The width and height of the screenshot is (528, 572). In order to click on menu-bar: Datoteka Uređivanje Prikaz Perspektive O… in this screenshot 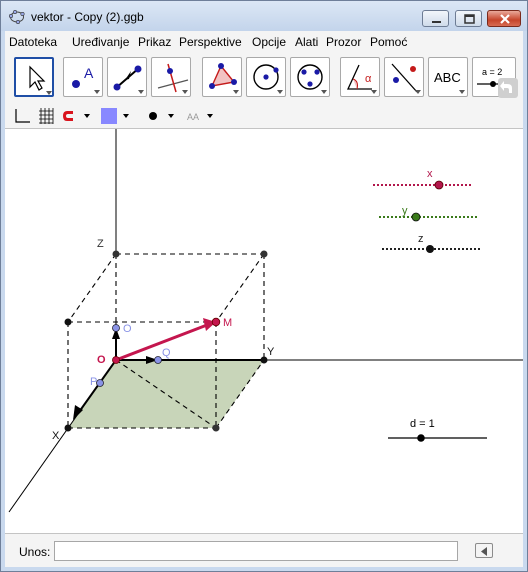, I will do `click(264, 42)`.